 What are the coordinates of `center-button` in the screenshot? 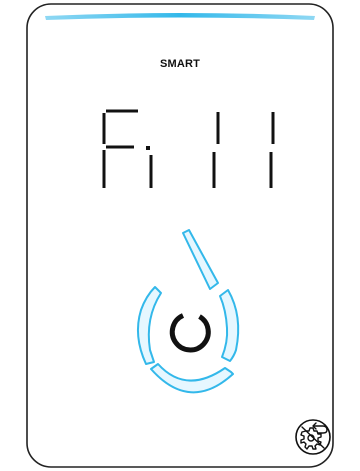 It's located at (190, 333).